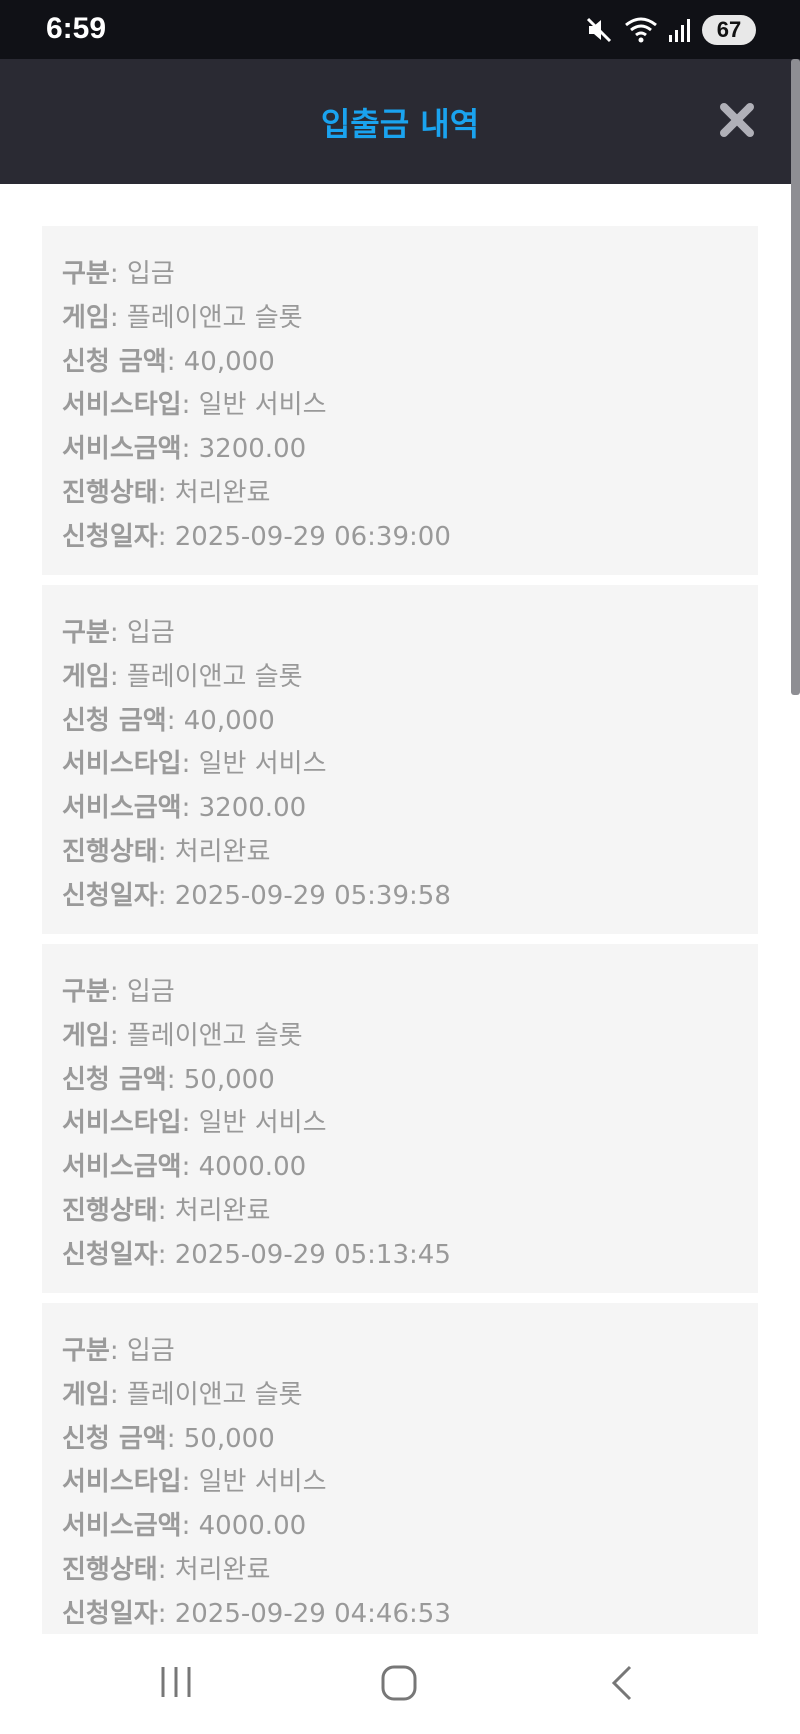 This screenshot has width=800, height=1734. I want to click on wifi-icon, so click(641, 30).